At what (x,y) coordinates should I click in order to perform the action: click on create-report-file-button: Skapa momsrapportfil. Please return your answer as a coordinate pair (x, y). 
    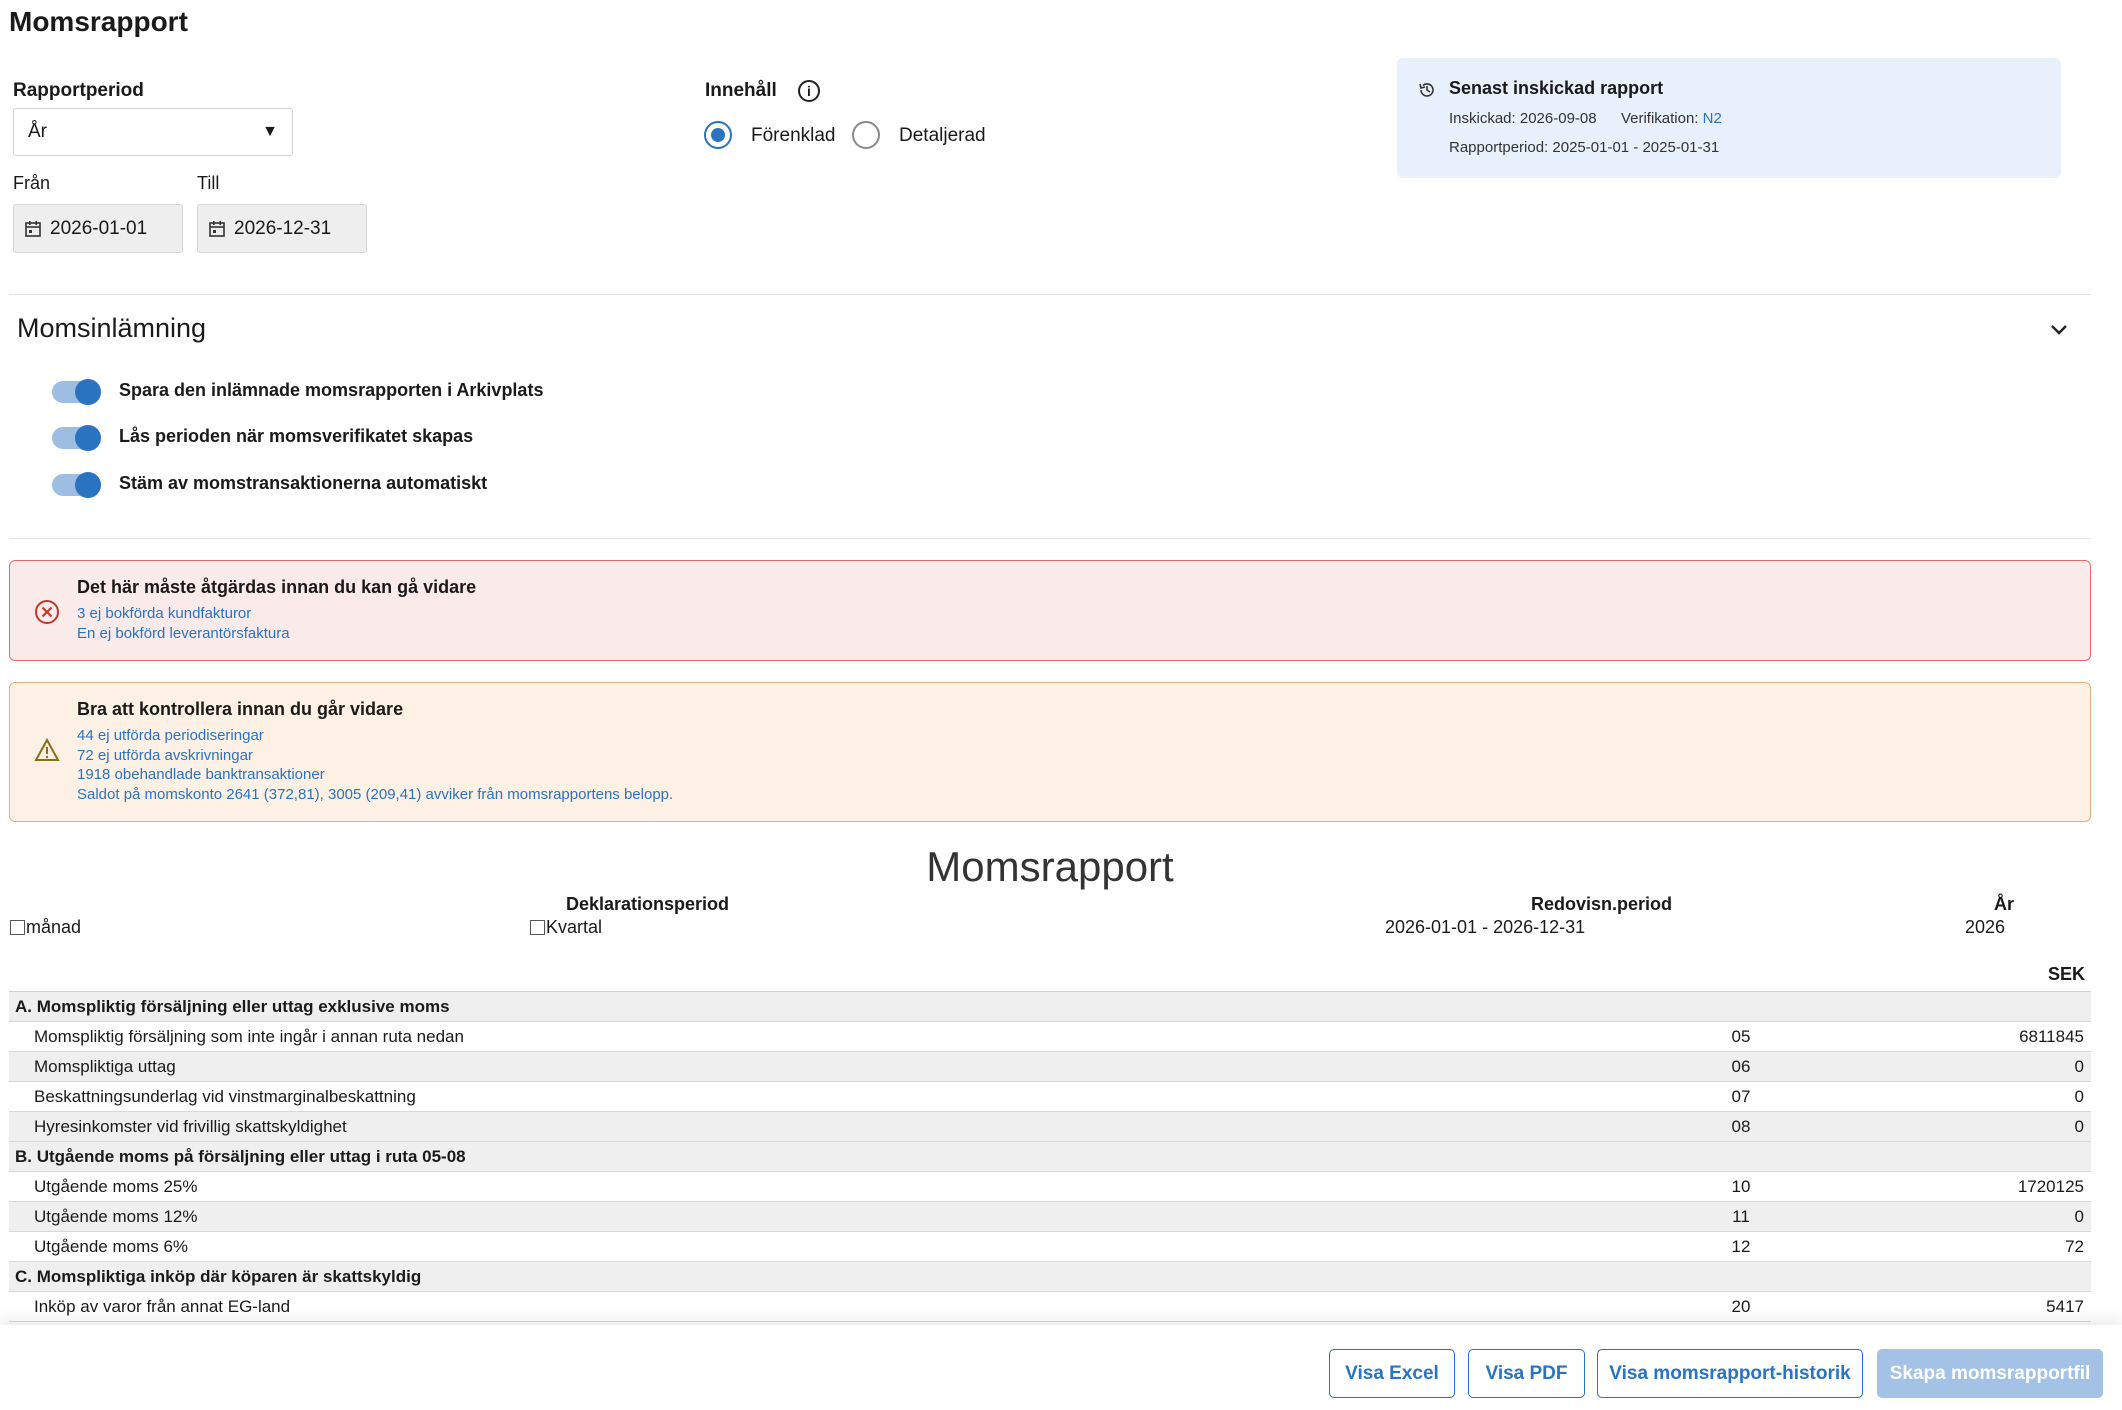
    Looking at the image, I should click on (1990, 1373).